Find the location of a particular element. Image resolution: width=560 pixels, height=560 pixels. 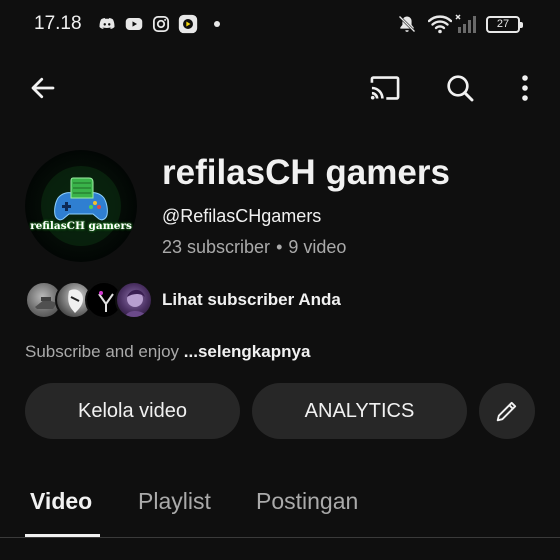

instagram-icon is located at coordinates (161, 24).